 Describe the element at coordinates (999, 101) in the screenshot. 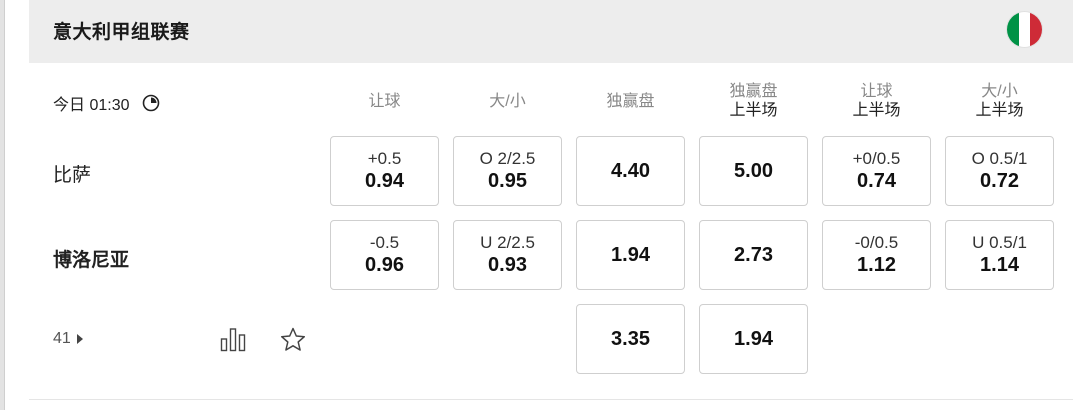

I see `col-header-over-under-1h: 大/小 上半场` at that location.